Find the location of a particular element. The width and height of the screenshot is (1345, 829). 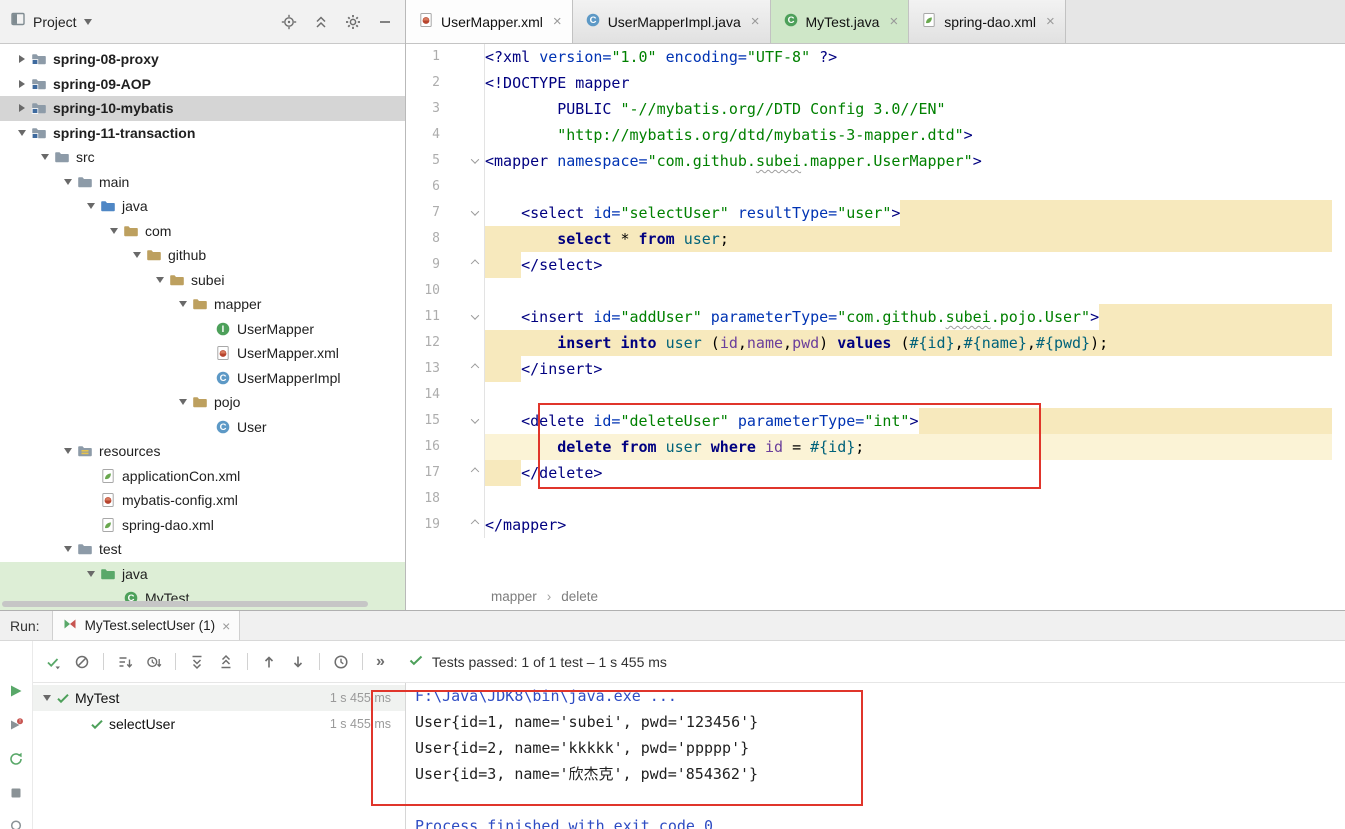

tree-item-spring-09-aop: spring-09-AOP is located at coordinates (202, 84).